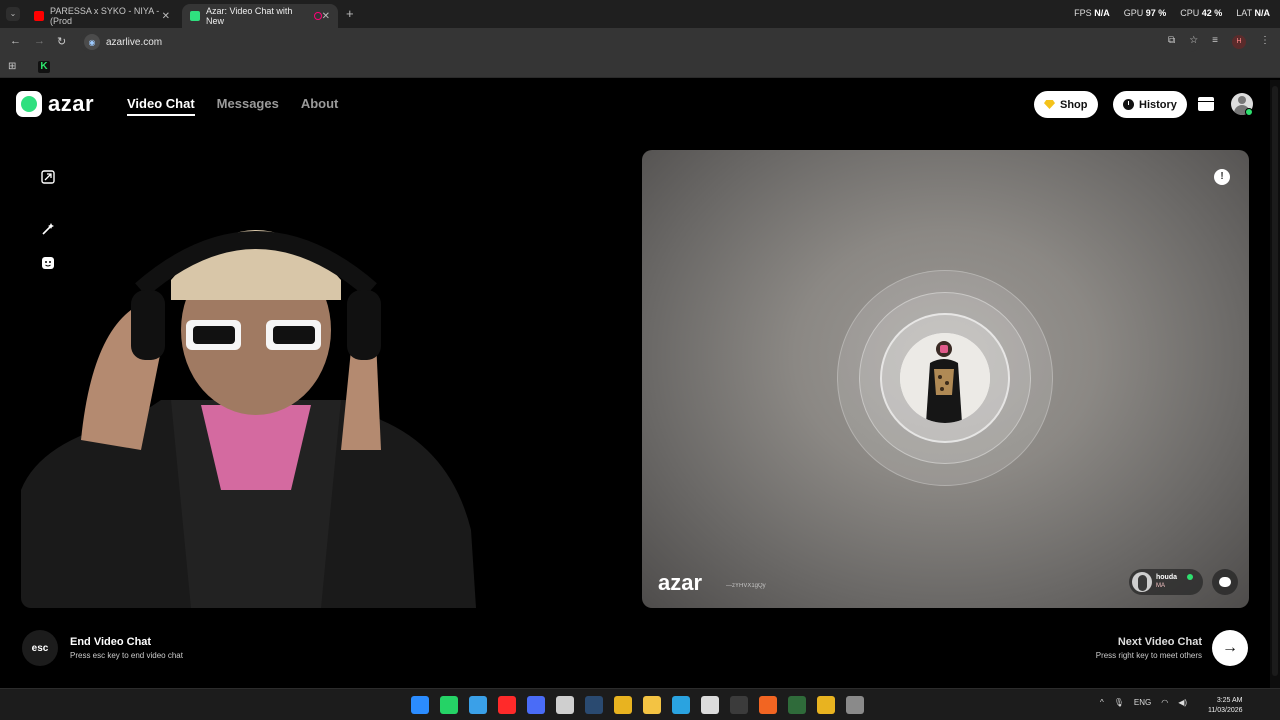 Image resolution: width=1280 pixels, height=720 pixels. Describe the element at coordinates (1142, 582) in the screenshot. I see `peer-avatar` at that location.